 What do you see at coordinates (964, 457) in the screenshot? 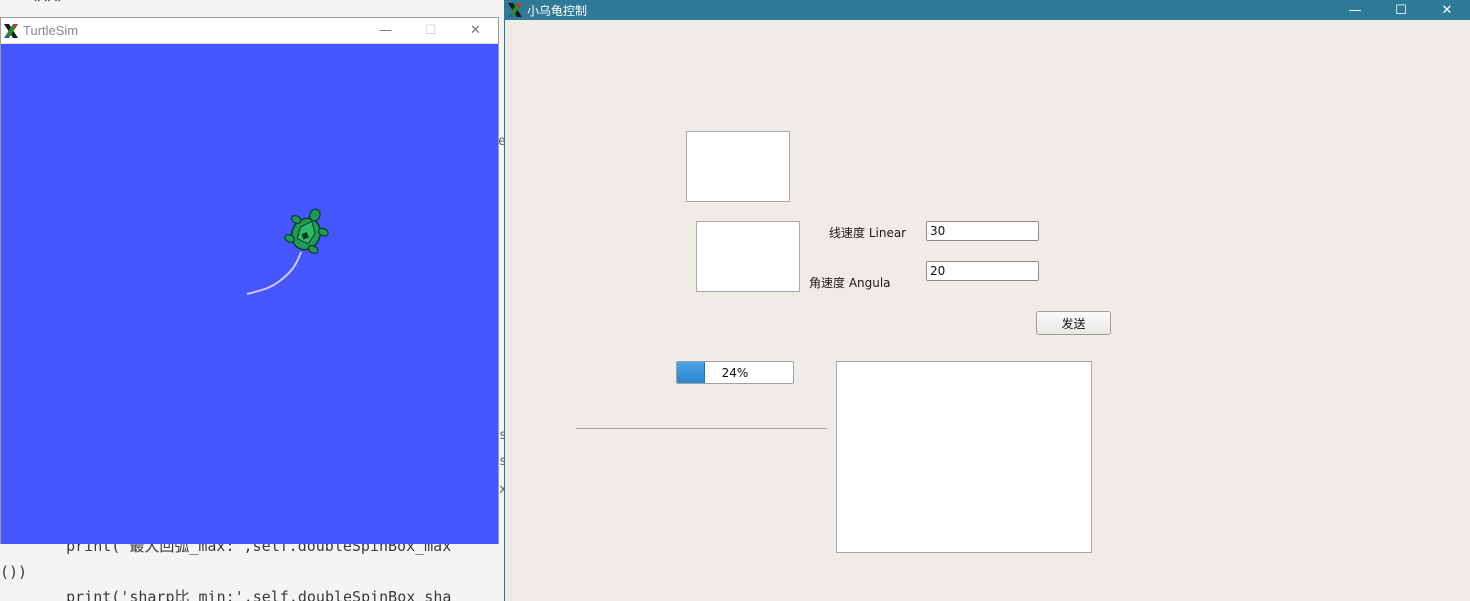
I see `output-text-area` at bounding box center [964, 457].